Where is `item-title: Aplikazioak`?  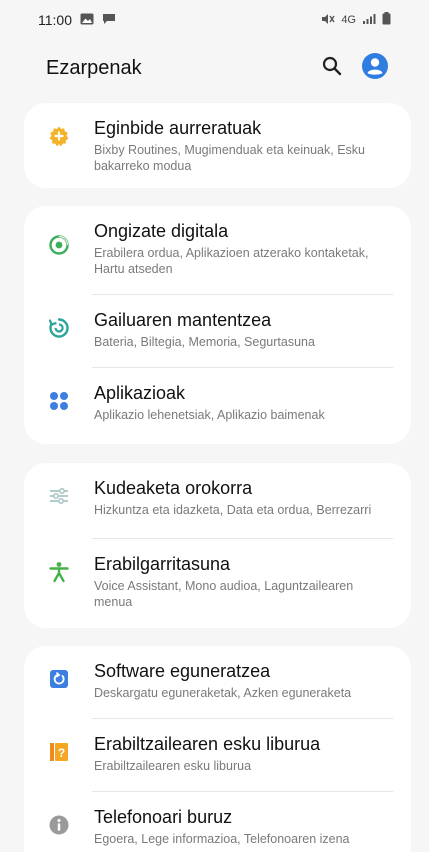
item-title: Aplikazioak is located at coordinates (140, 393).